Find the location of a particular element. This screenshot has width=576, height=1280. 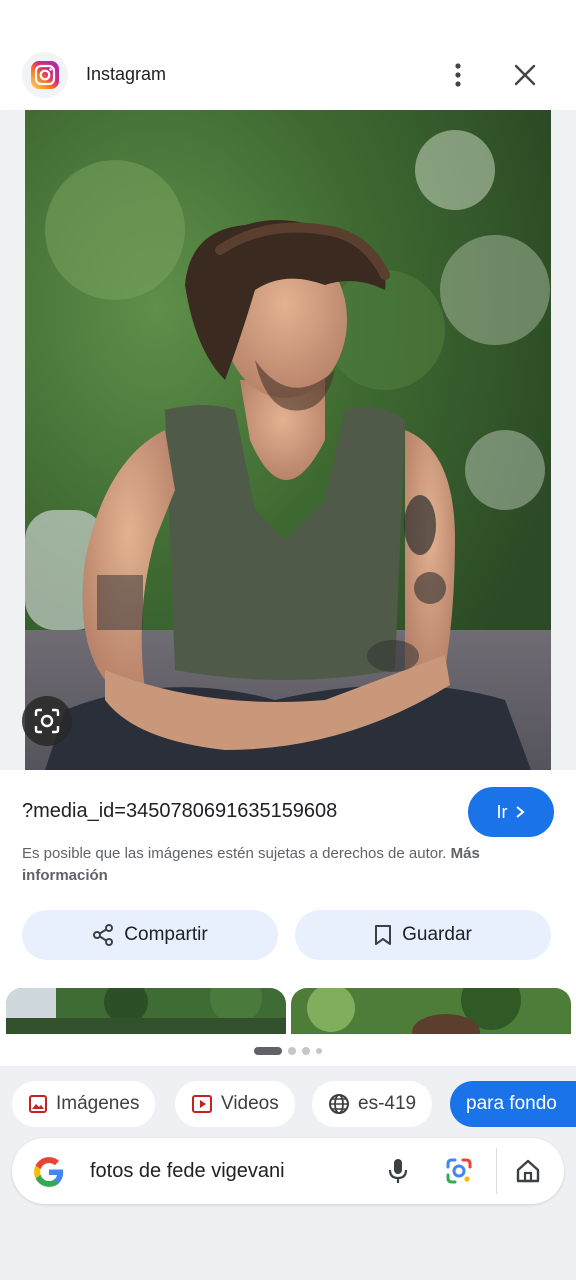

close-button is located at coordinates (525, 75).